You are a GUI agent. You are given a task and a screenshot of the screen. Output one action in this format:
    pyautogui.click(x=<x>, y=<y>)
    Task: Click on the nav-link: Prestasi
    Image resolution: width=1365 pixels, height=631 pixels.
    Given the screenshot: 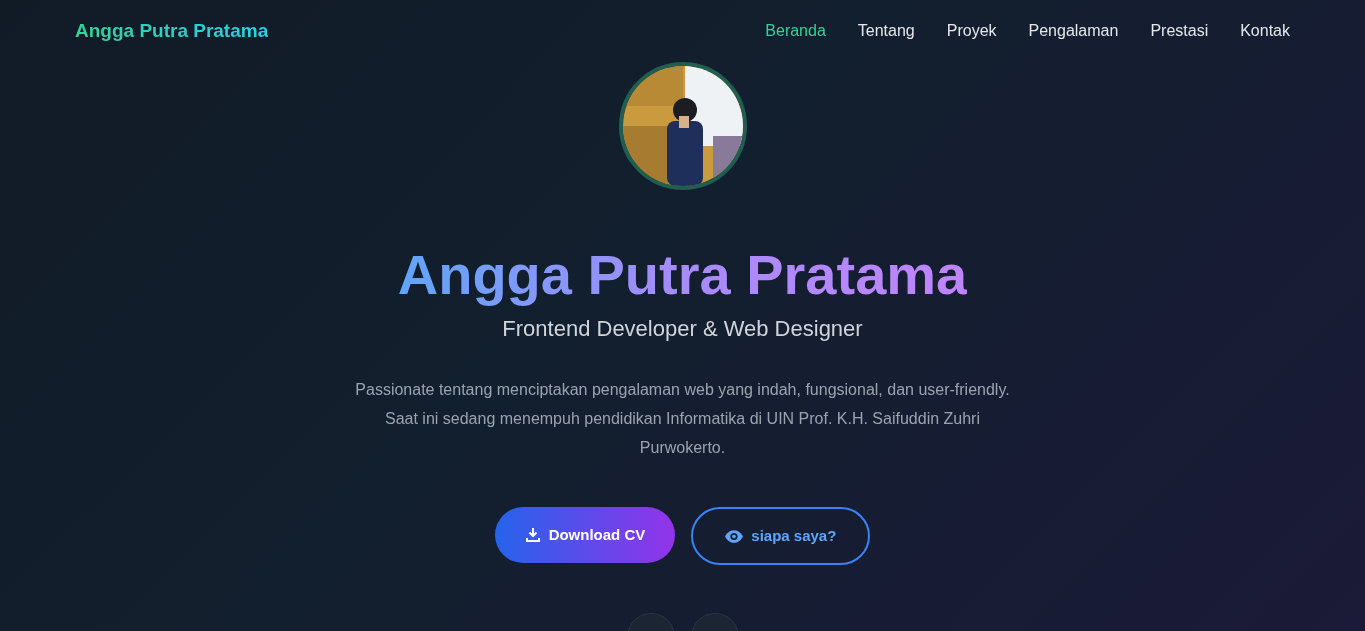 What is the action you would take?
    pyautogui.click(x=1179, y=31)
    